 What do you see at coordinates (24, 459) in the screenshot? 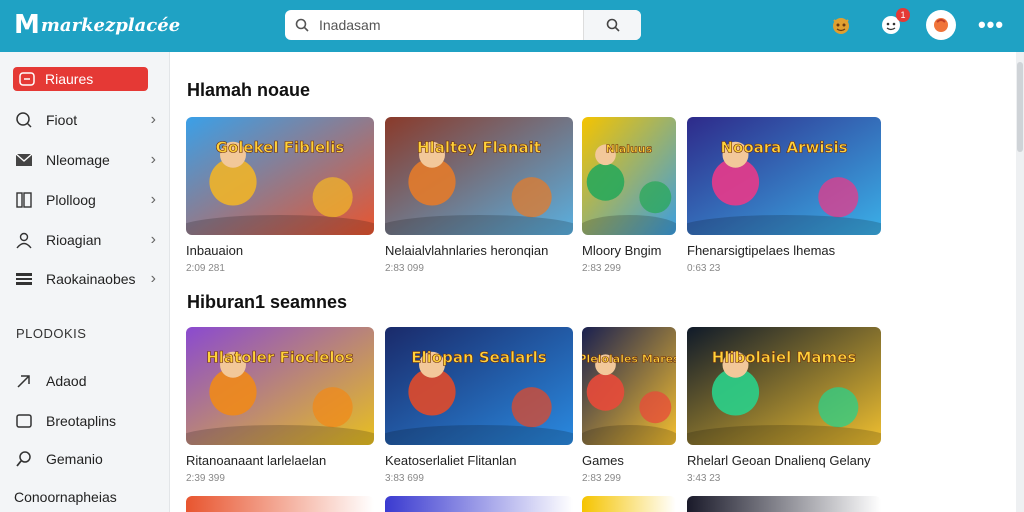
I see `magnifier-icon` at bounding box center [24, 459].